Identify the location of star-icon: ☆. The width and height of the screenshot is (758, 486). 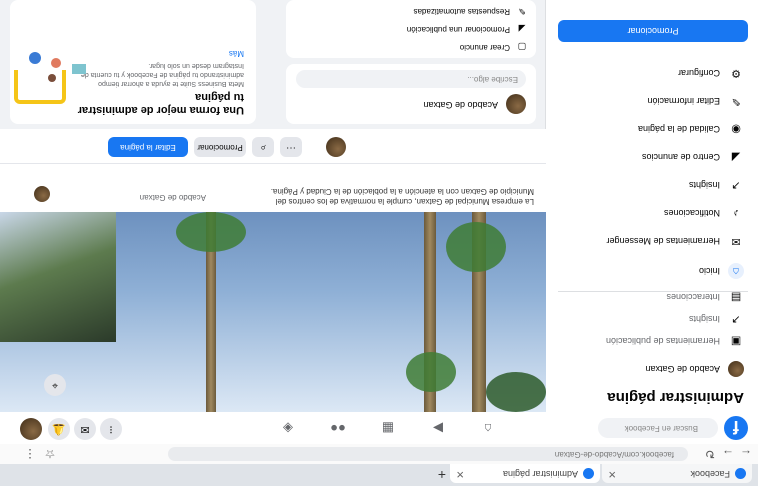
(50, 454).